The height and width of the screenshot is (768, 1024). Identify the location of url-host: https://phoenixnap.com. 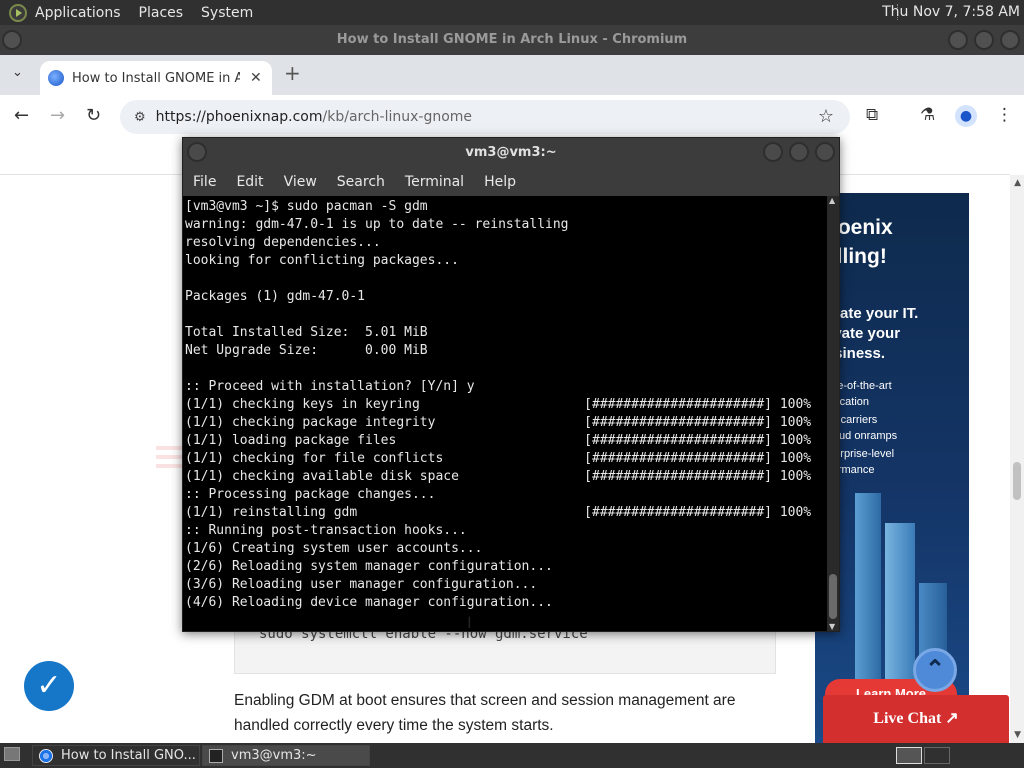
(239, 117).